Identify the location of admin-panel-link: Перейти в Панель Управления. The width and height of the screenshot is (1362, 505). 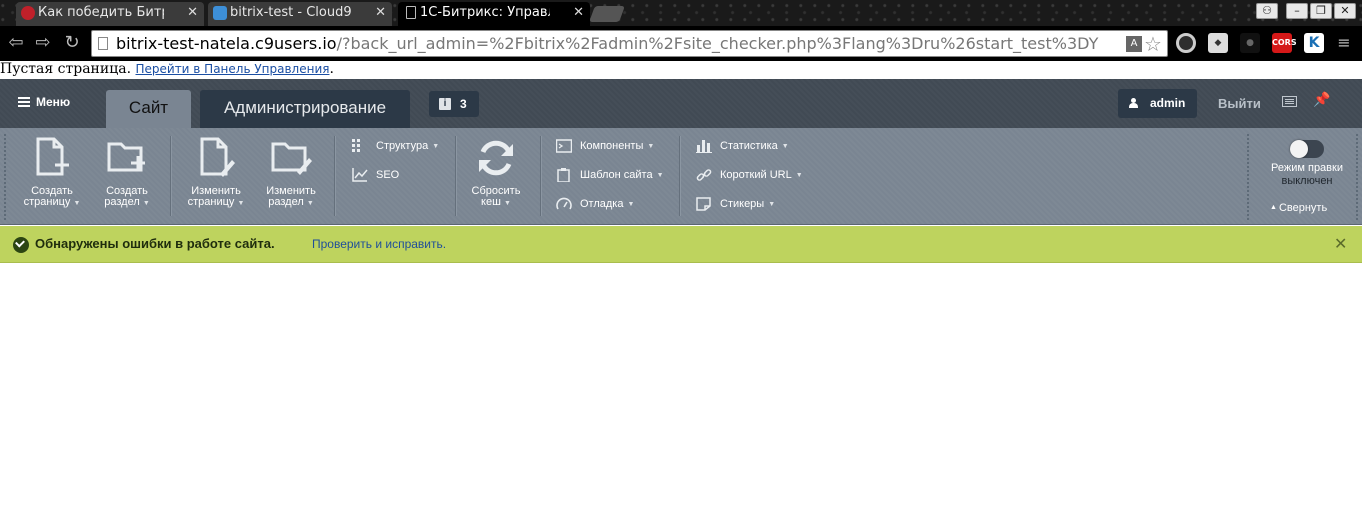
(232, 69).